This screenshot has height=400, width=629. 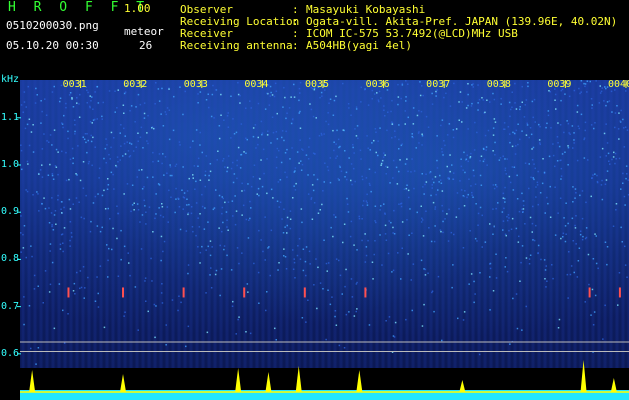 I want to click on minute-label: 0035, so click(x=317, y=84).